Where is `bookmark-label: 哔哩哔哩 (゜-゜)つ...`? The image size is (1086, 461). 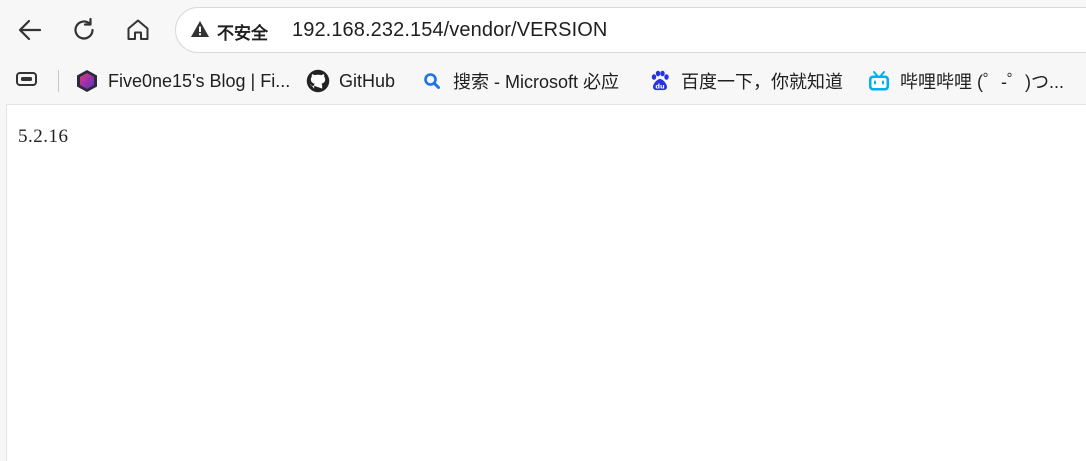 bookmark-label: 哔哩哔哩 (゜-゜)つ... is located at coordinates (982, 82).